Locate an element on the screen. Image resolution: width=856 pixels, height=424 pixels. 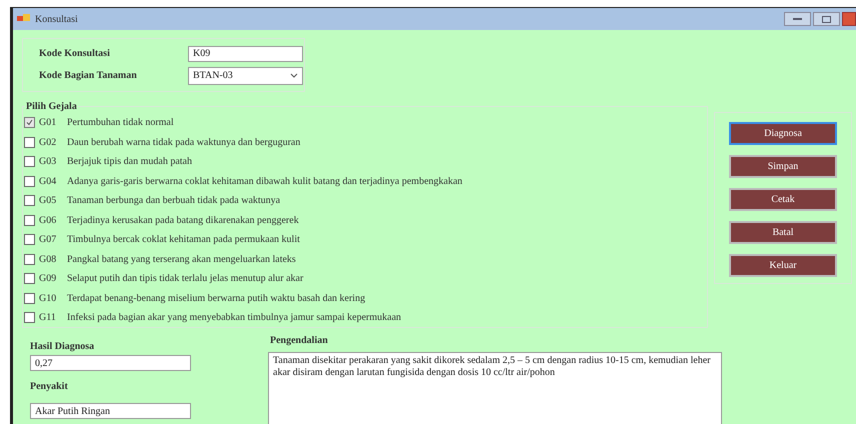
action-button: Keluar is located at coordinates (783, 265).